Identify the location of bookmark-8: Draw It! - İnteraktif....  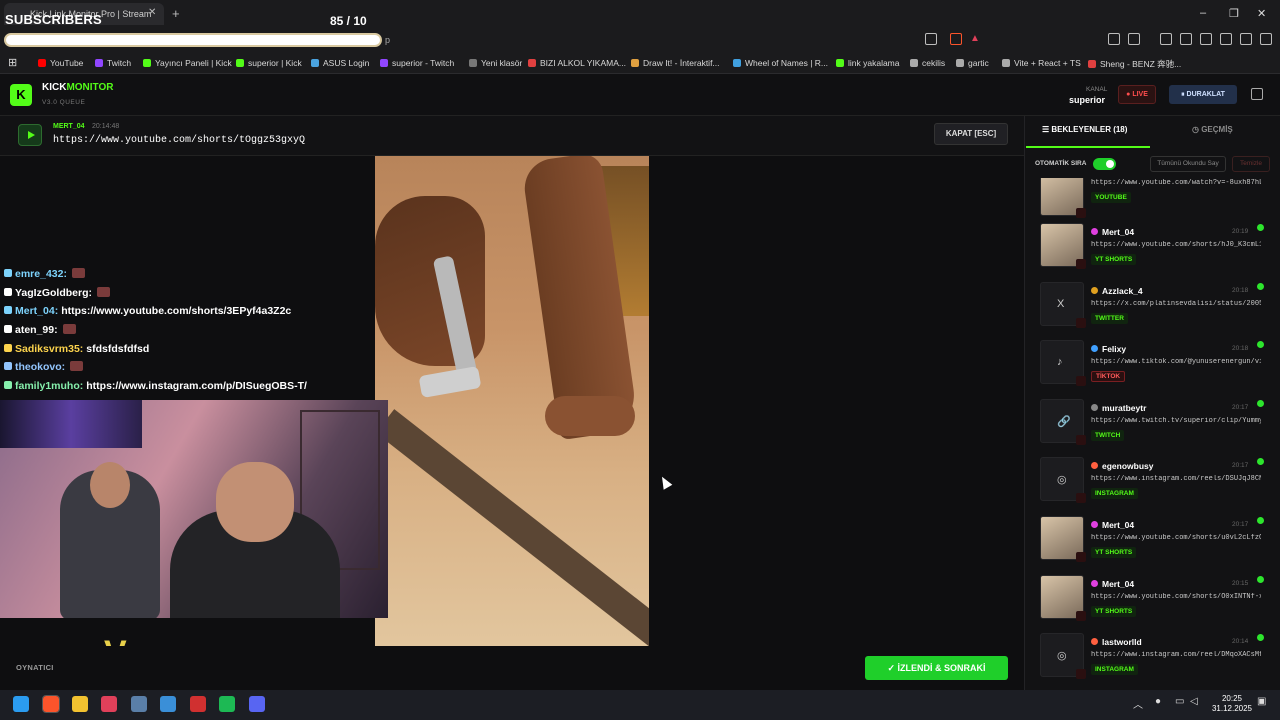
(675, 63).